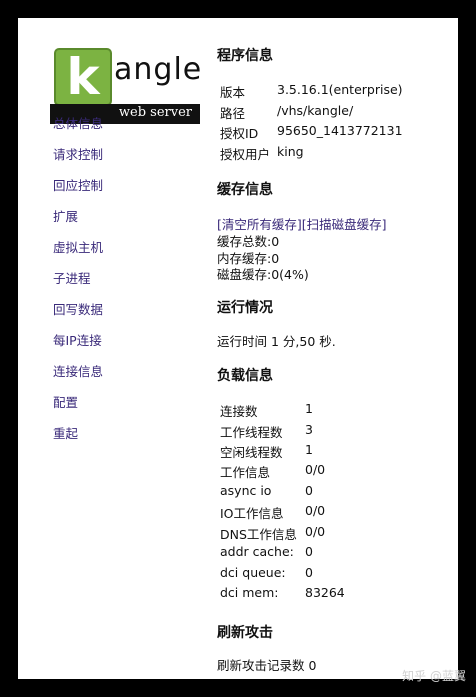 This screenshot has height=697, width=476. I want to click on nav-restart: 重起, so click(113, 441).